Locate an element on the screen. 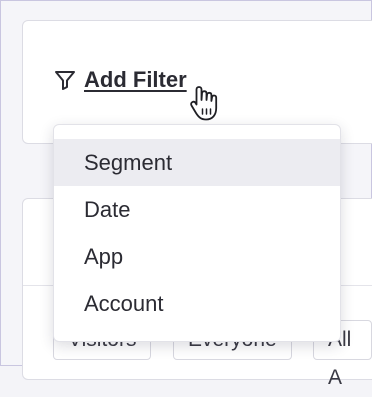 This screenshot has height=397, width=372. menu-item-app: App is located at coordinates (197, 256).